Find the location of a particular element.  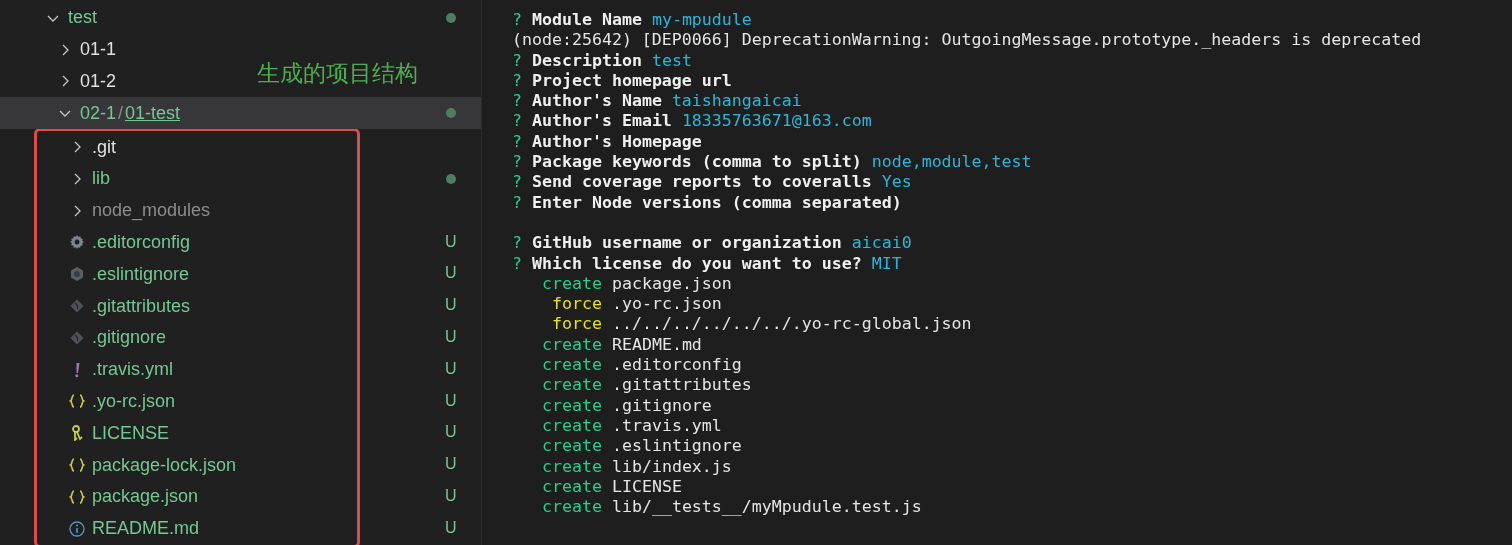

terminal-line: ? Project homepage url is located at coordinates (622, 81).